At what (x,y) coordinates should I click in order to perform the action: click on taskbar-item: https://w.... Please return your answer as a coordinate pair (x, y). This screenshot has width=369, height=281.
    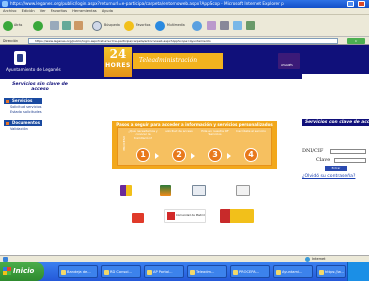
    Looking at the image, I should click on (331, 271).